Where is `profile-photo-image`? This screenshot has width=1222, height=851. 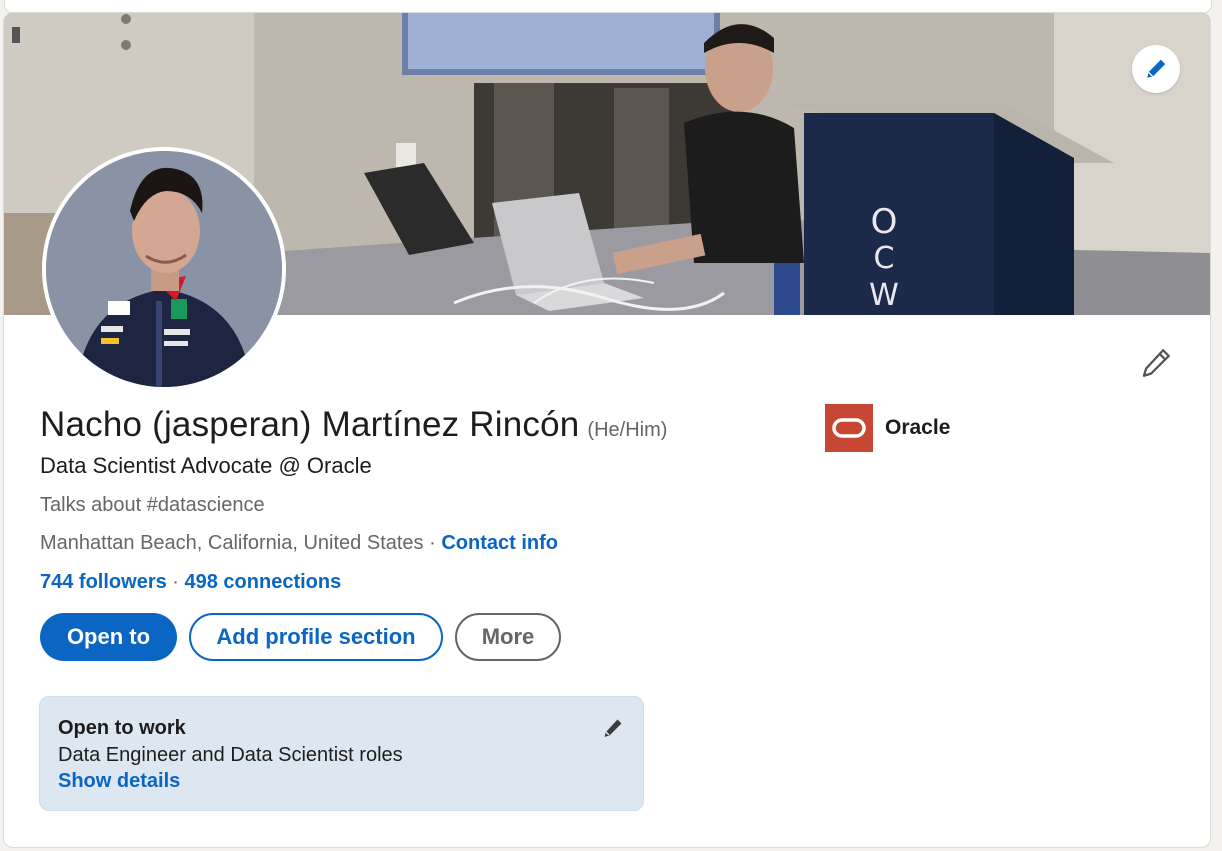
profile-photo-image is located at coordinates (164, 269).